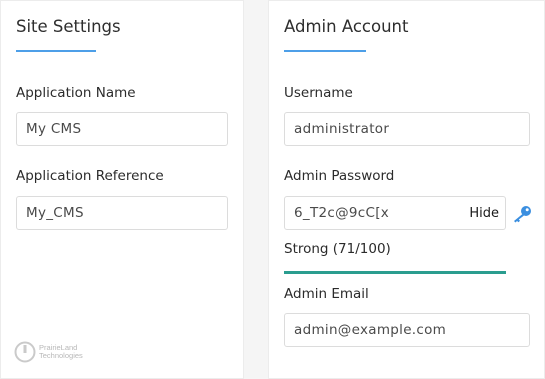  What do you see at coordinates (68, 26) in the screenshot?
I see `site-settings-title: Site Settings` at bounding box center [68, 26].